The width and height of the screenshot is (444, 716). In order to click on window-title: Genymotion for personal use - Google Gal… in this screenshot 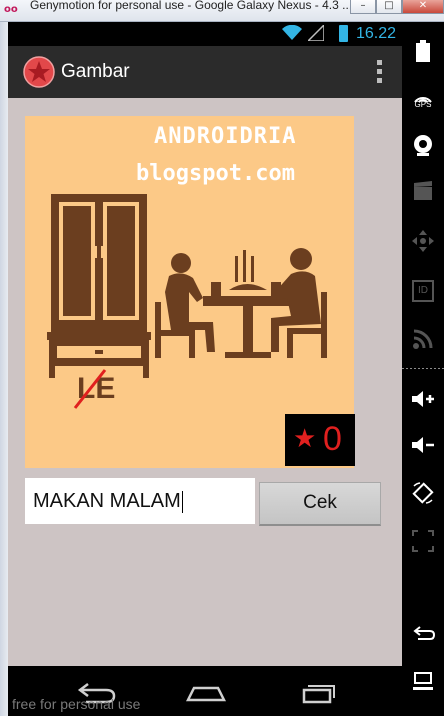, I will do `click(191, 6)`.